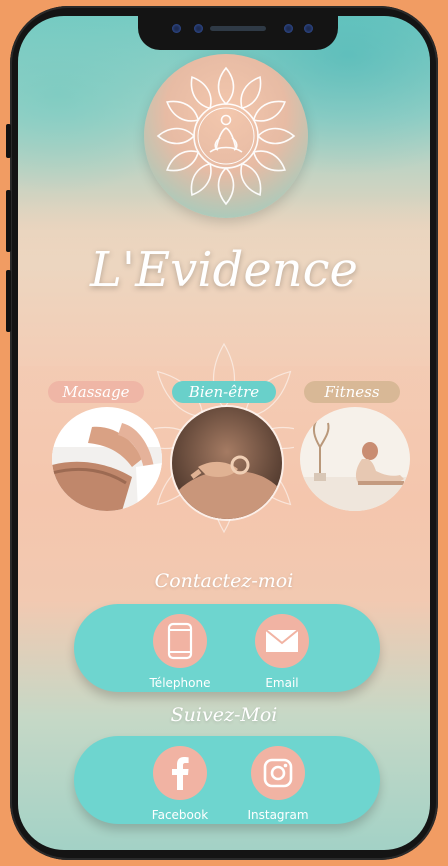 Image resolution: width=448 pixels, height=866 pixels. What do you see at coordinates (238, 28) in the screenshot?
I see `earpiece-speaker` at bounding box center [238, 28].